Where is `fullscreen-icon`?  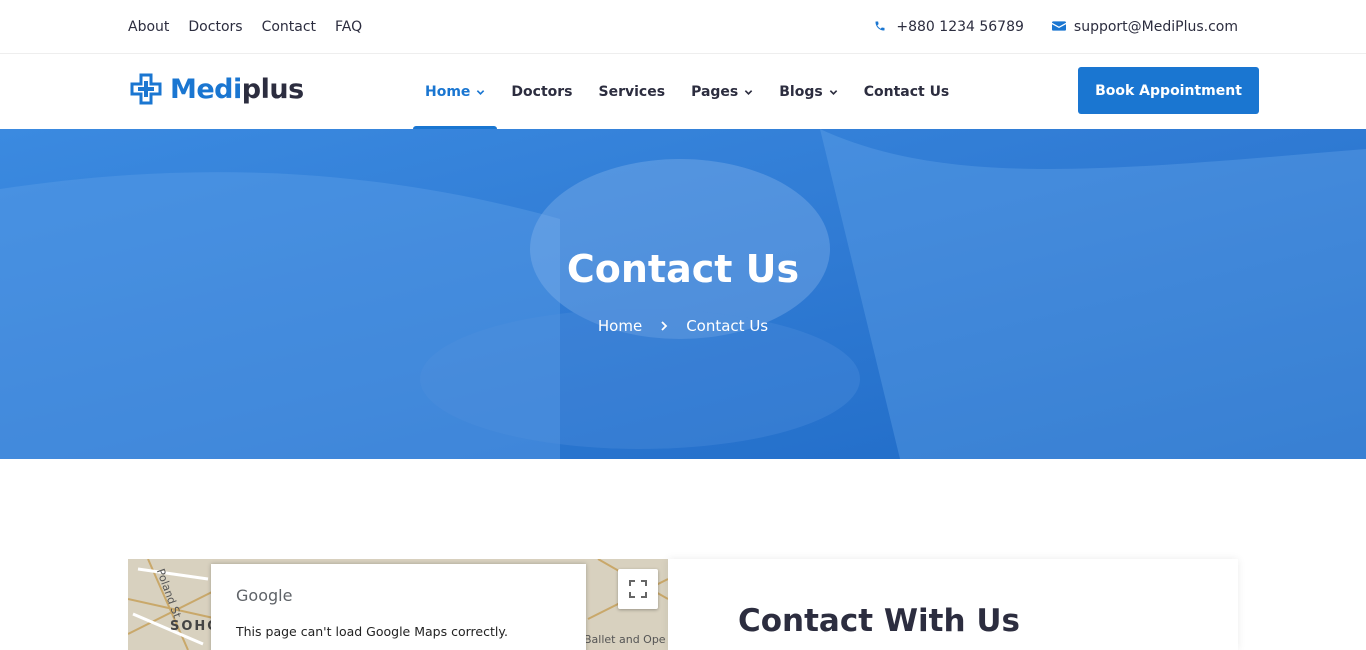 fullscreen-icon is located at coordinates (638, 589).